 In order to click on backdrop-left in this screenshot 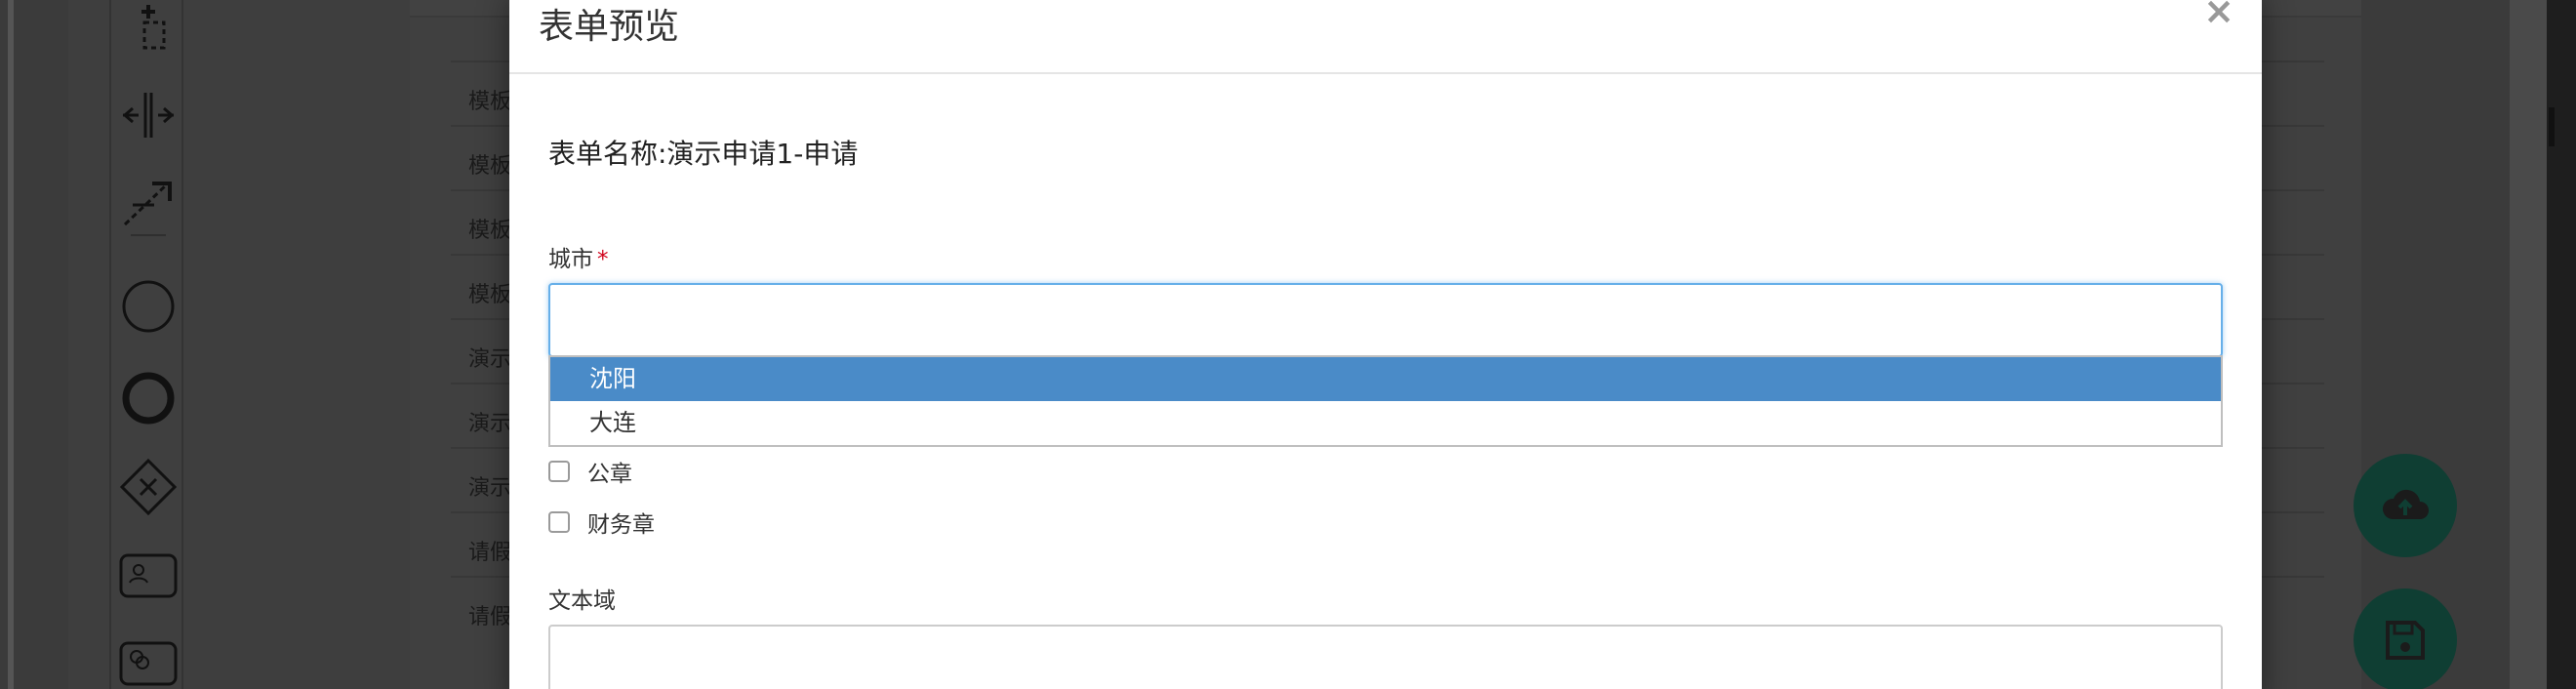, I will do `click(34, 344)`.